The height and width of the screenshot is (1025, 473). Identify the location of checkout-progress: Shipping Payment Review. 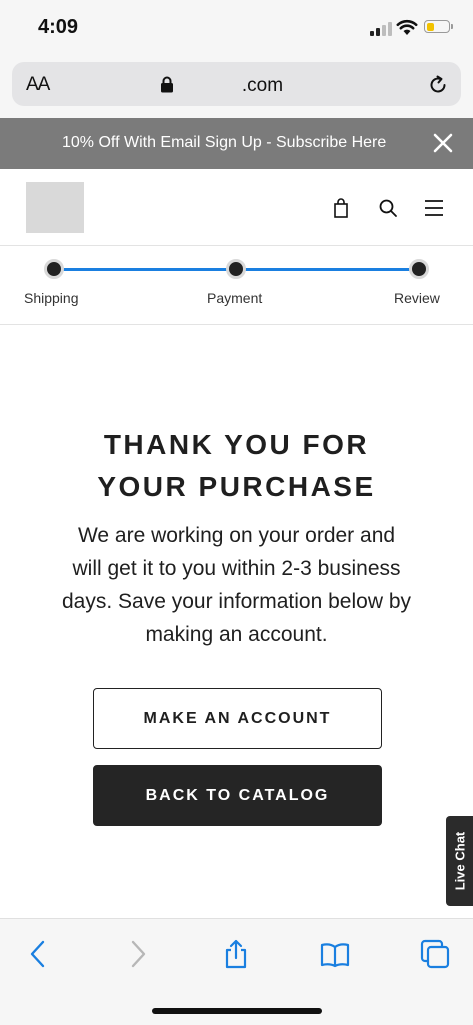
(236, 285).